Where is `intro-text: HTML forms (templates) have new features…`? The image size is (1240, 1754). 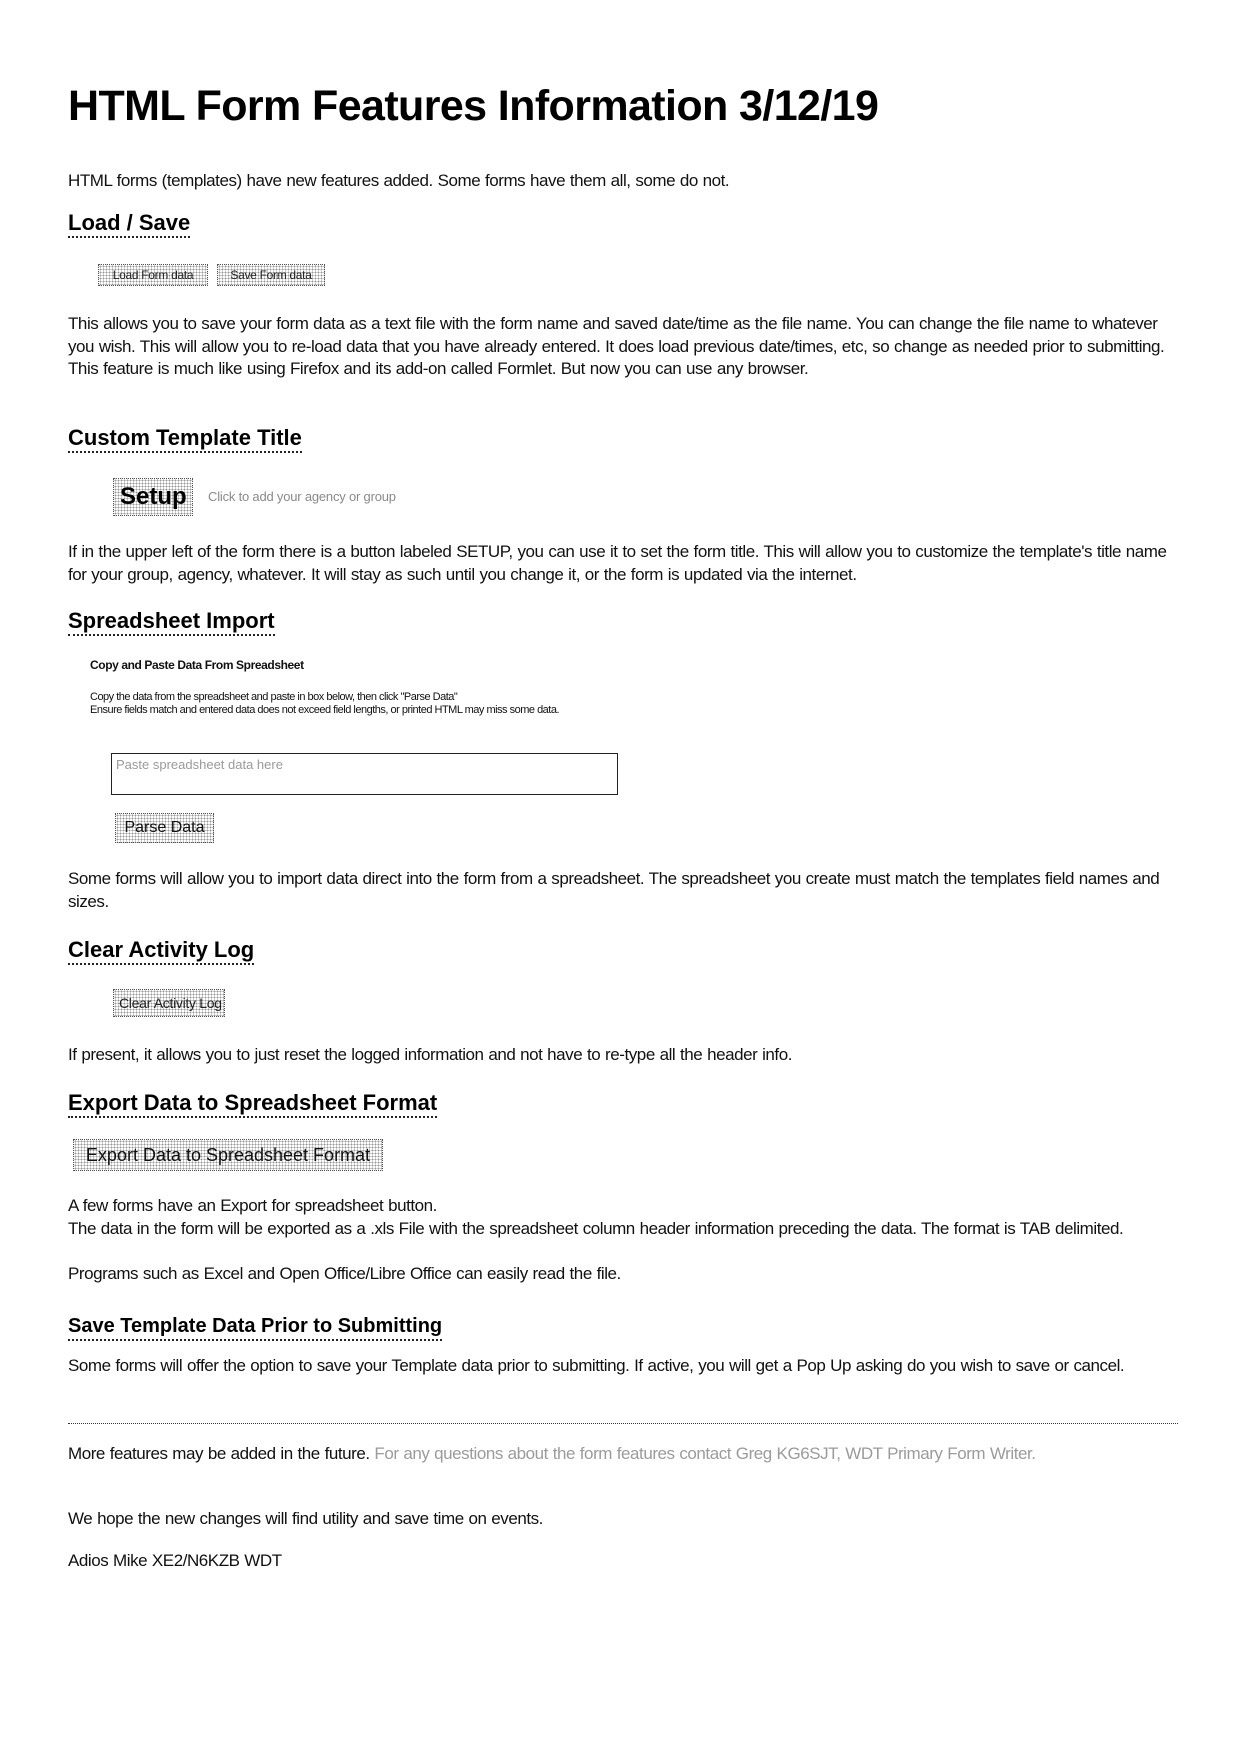 intro-text: HTML forms (templates) have new features… is located at coordinates (399, 180).